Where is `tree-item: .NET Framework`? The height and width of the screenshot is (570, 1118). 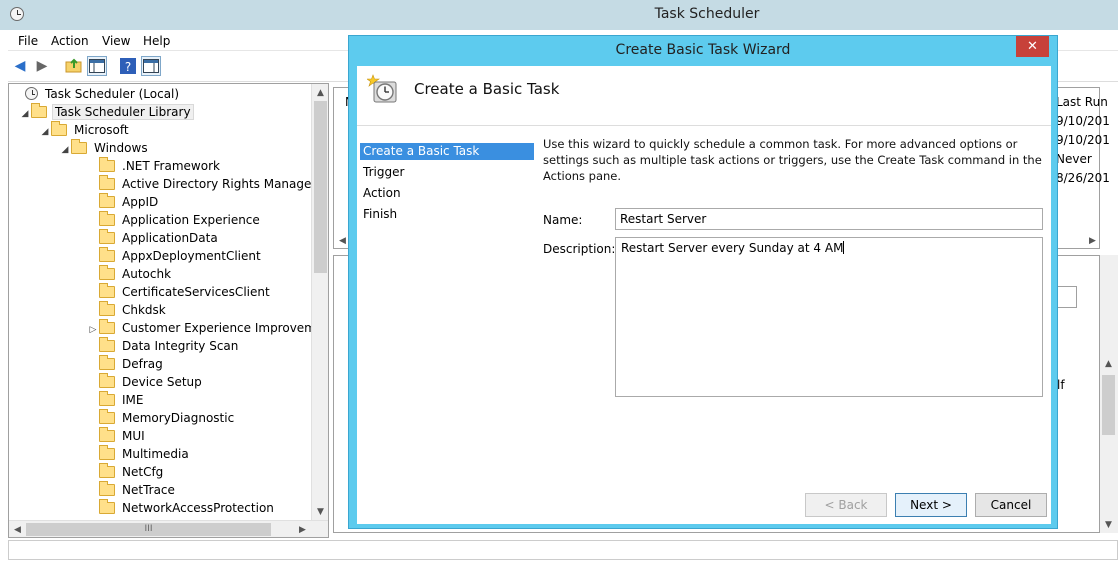 tree-item: .NET Framework is located at coordinates (154, 166).